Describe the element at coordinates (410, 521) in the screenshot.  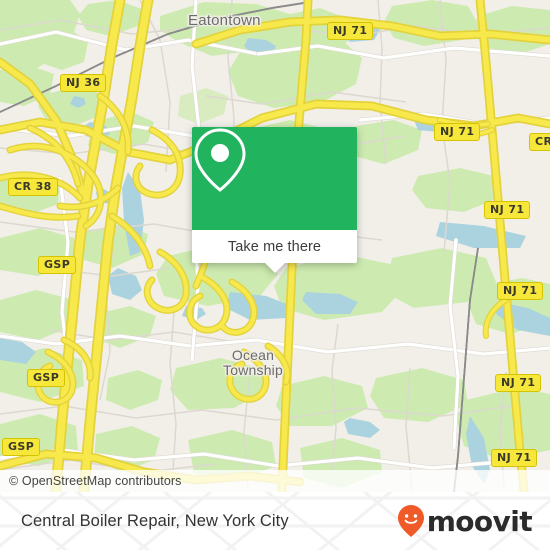
I see `moovit-smiley-pin-icon` at that location.